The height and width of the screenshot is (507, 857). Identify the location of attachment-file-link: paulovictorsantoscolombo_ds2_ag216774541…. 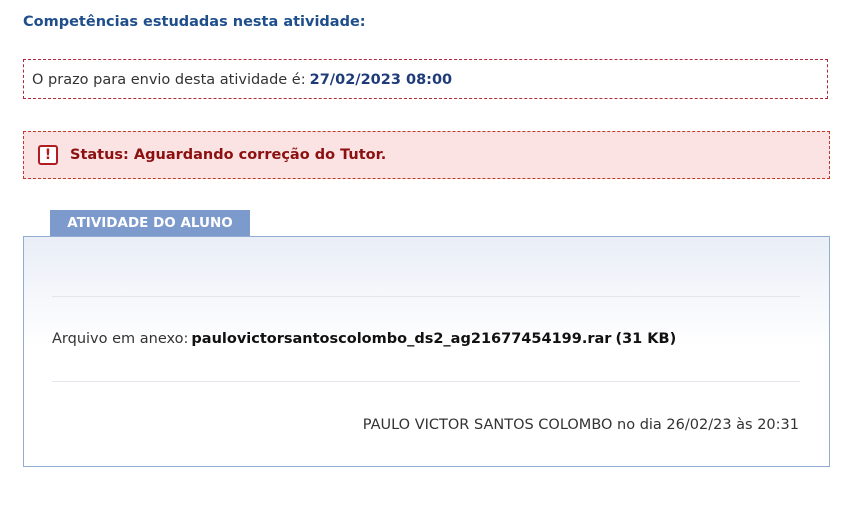
(401, 339).